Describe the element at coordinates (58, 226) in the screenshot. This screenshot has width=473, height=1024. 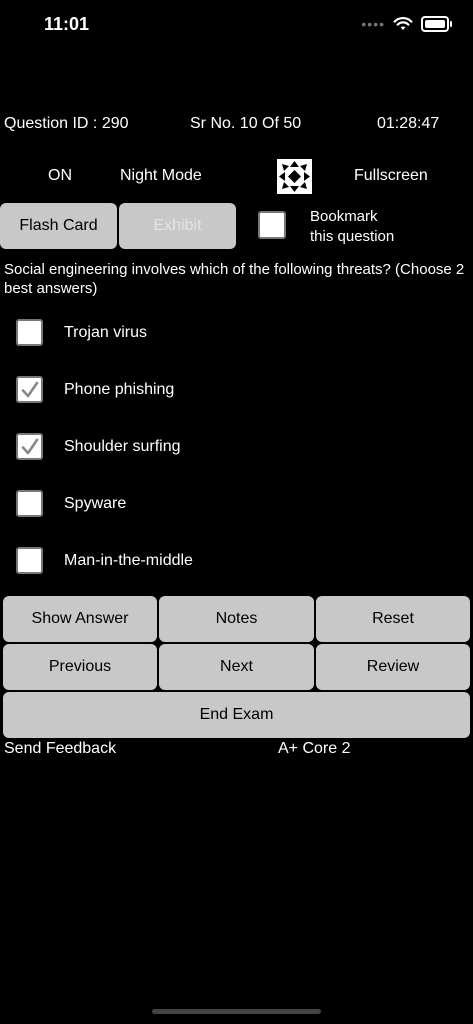
I see `flash-card-button: Flash Card` at that location.